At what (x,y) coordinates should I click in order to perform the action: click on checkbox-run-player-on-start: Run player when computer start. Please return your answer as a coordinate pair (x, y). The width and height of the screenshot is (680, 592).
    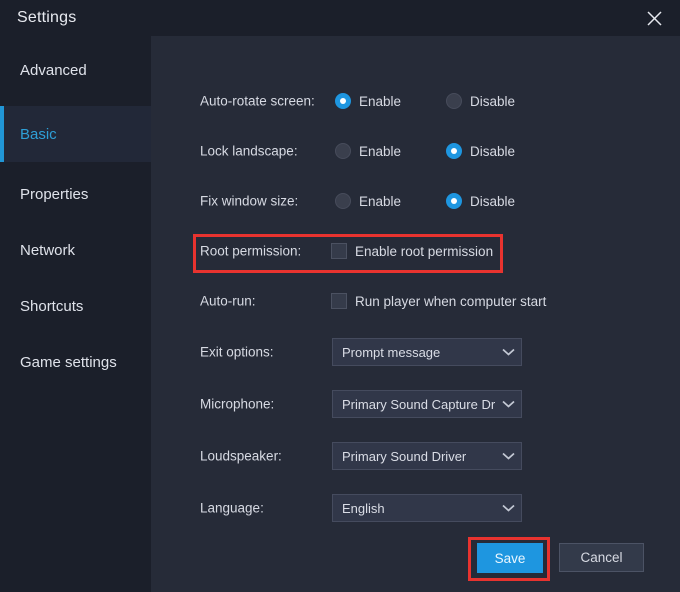
    Looking at the image, I should click on (438, 301).